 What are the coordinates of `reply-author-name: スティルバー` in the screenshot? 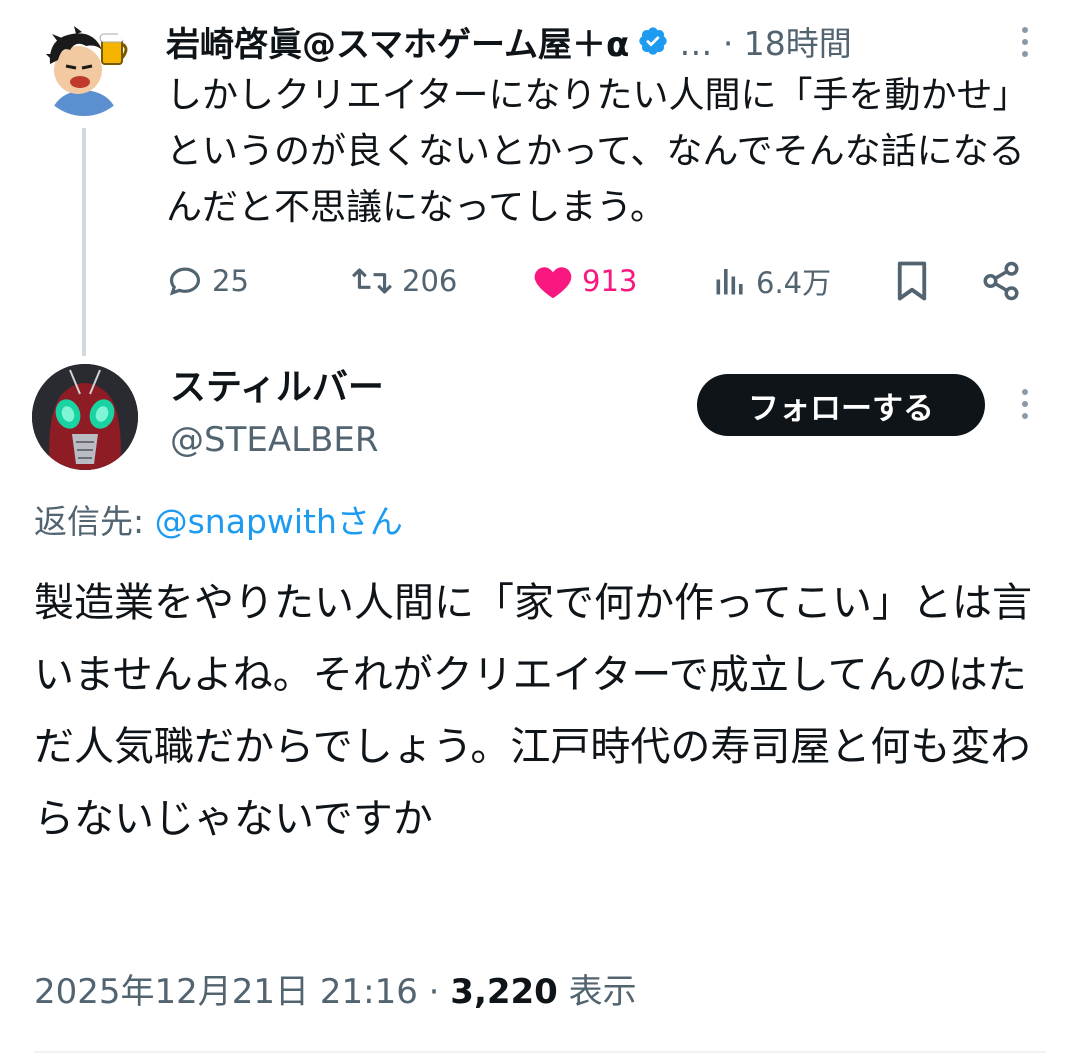 It's located at (277, 388).